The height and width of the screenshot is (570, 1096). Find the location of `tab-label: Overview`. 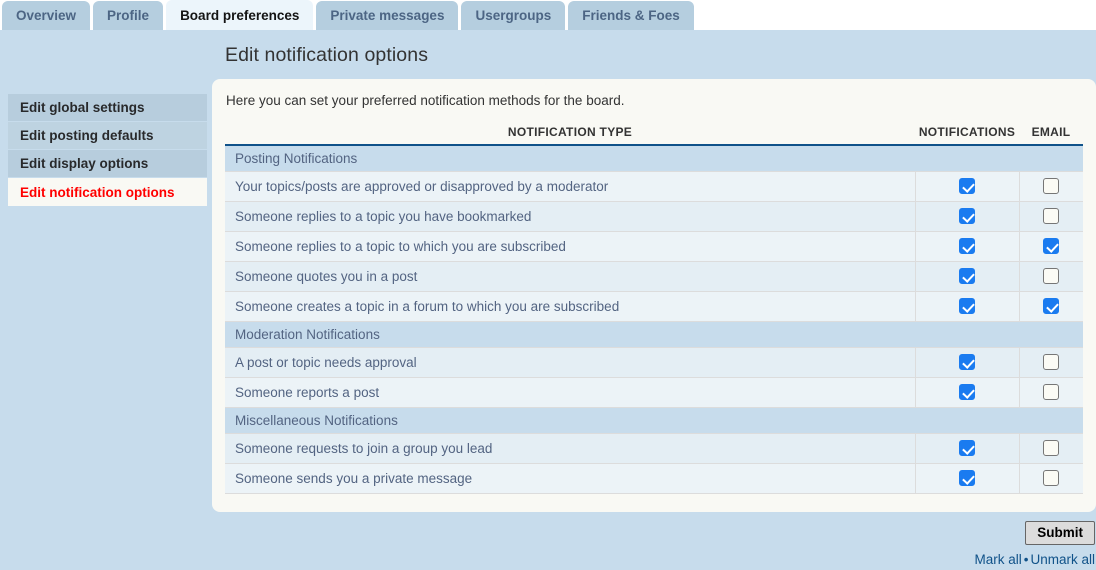

tab-label: Overview is located at coordinates (46, 15).